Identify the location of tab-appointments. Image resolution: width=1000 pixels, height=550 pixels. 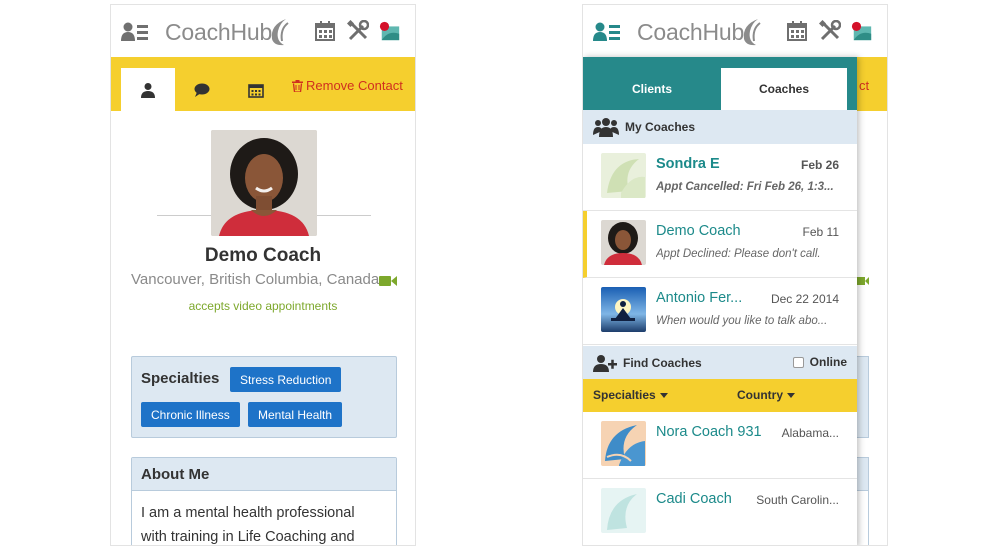
(256, 89).